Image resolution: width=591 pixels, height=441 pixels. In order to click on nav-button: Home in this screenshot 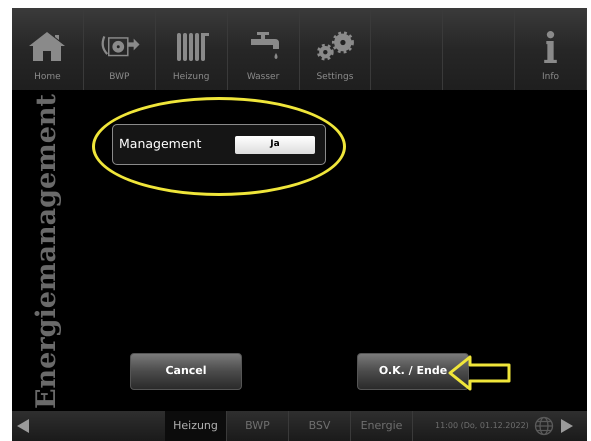, I will do `click(48, 49)`.